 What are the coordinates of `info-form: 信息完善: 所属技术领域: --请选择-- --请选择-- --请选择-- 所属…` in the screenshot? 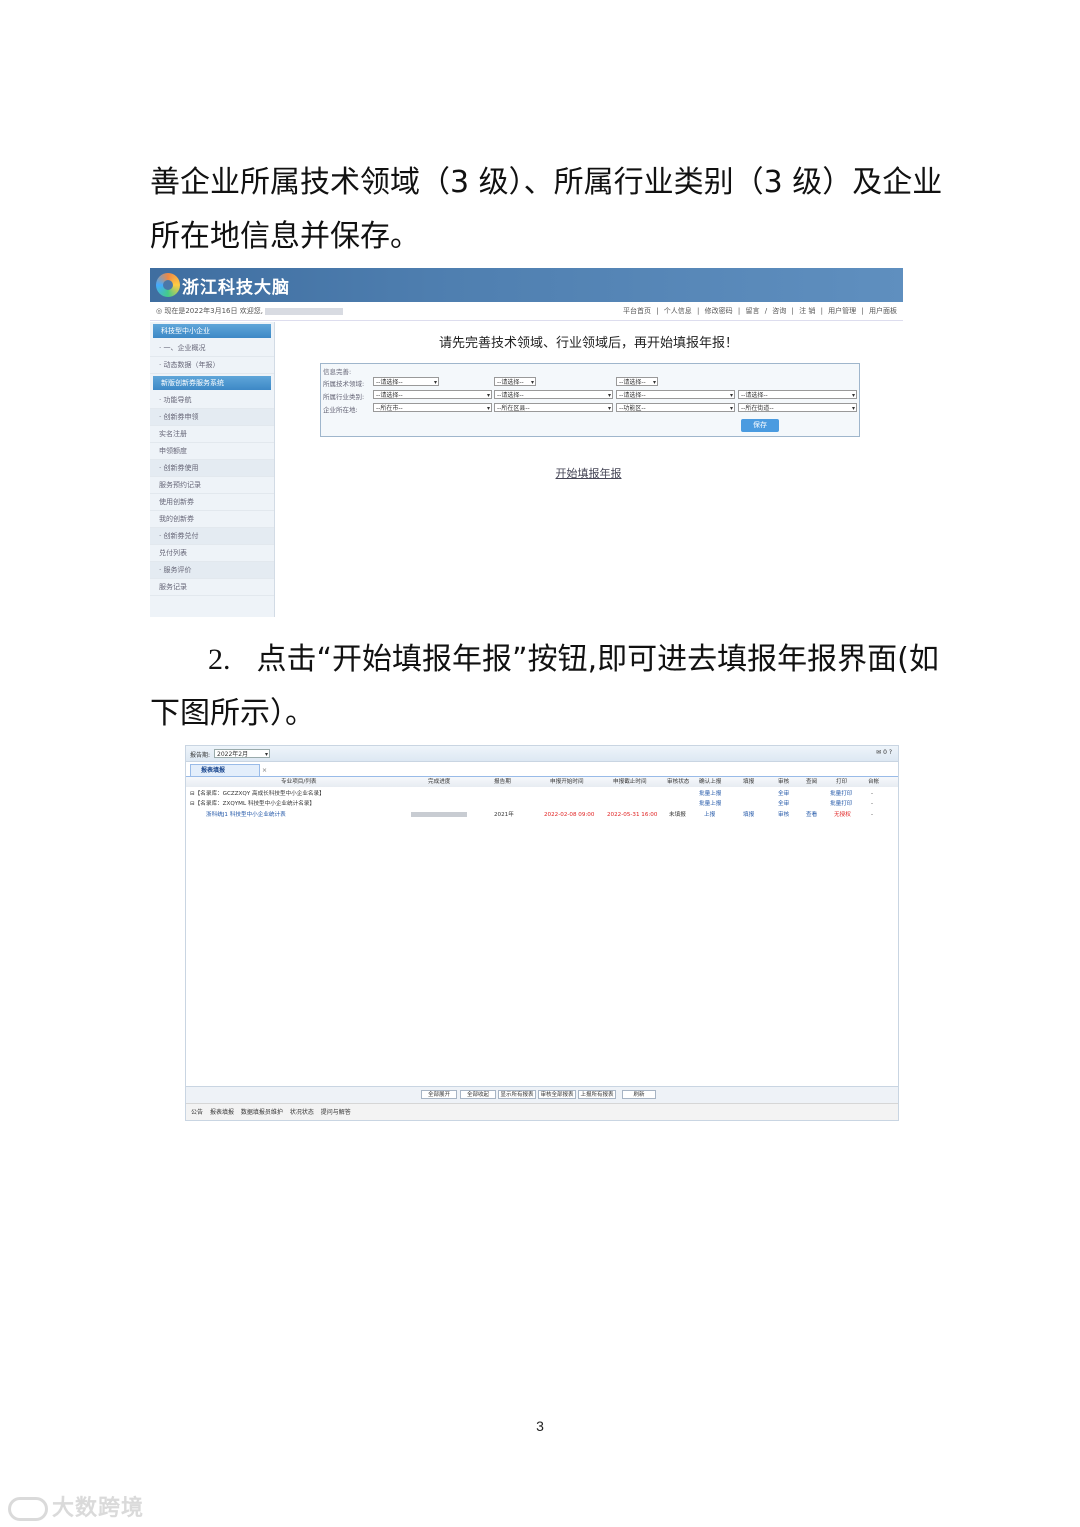 It's located at (590, 400).